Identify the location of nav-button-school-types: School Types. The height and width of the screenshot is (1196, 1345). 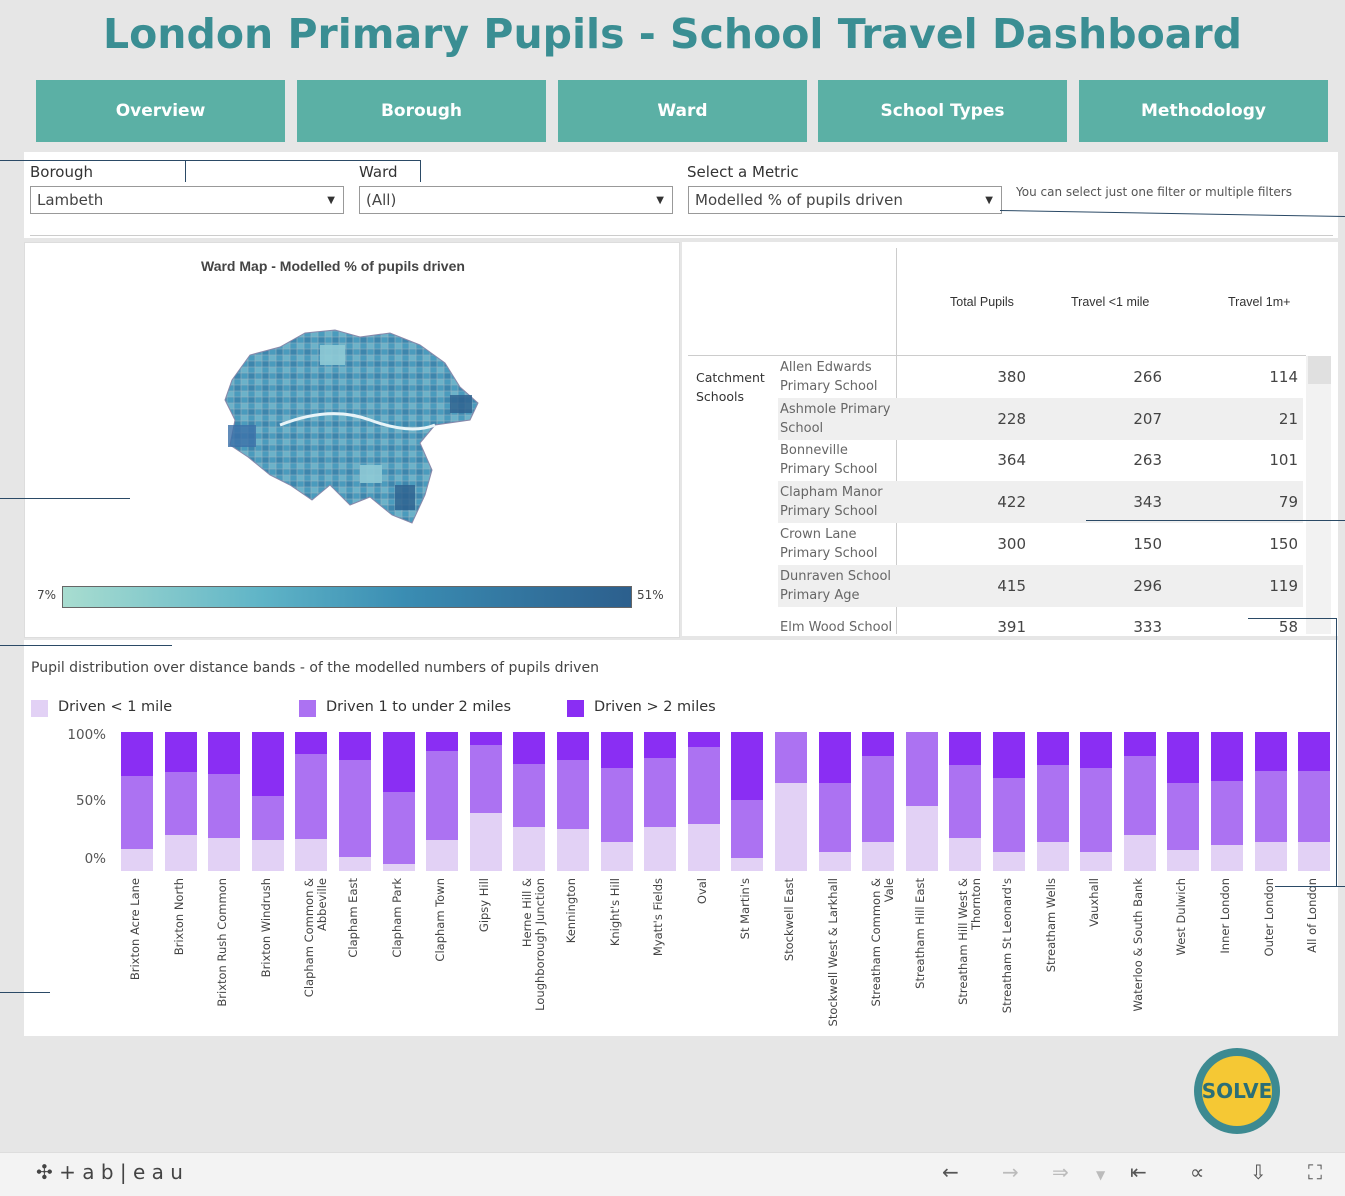
(942, 111).